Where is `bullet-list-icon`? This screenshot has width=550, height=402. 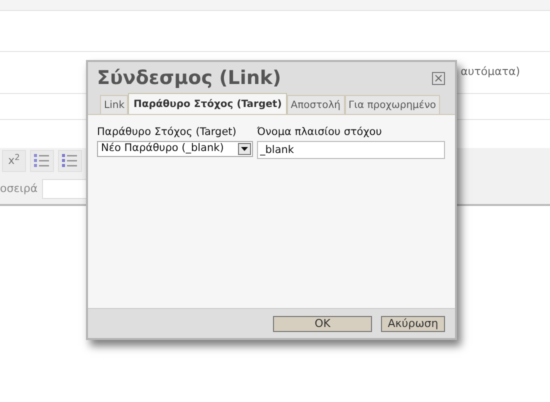
bullet-list-icon is located at coordinates (70, 161).